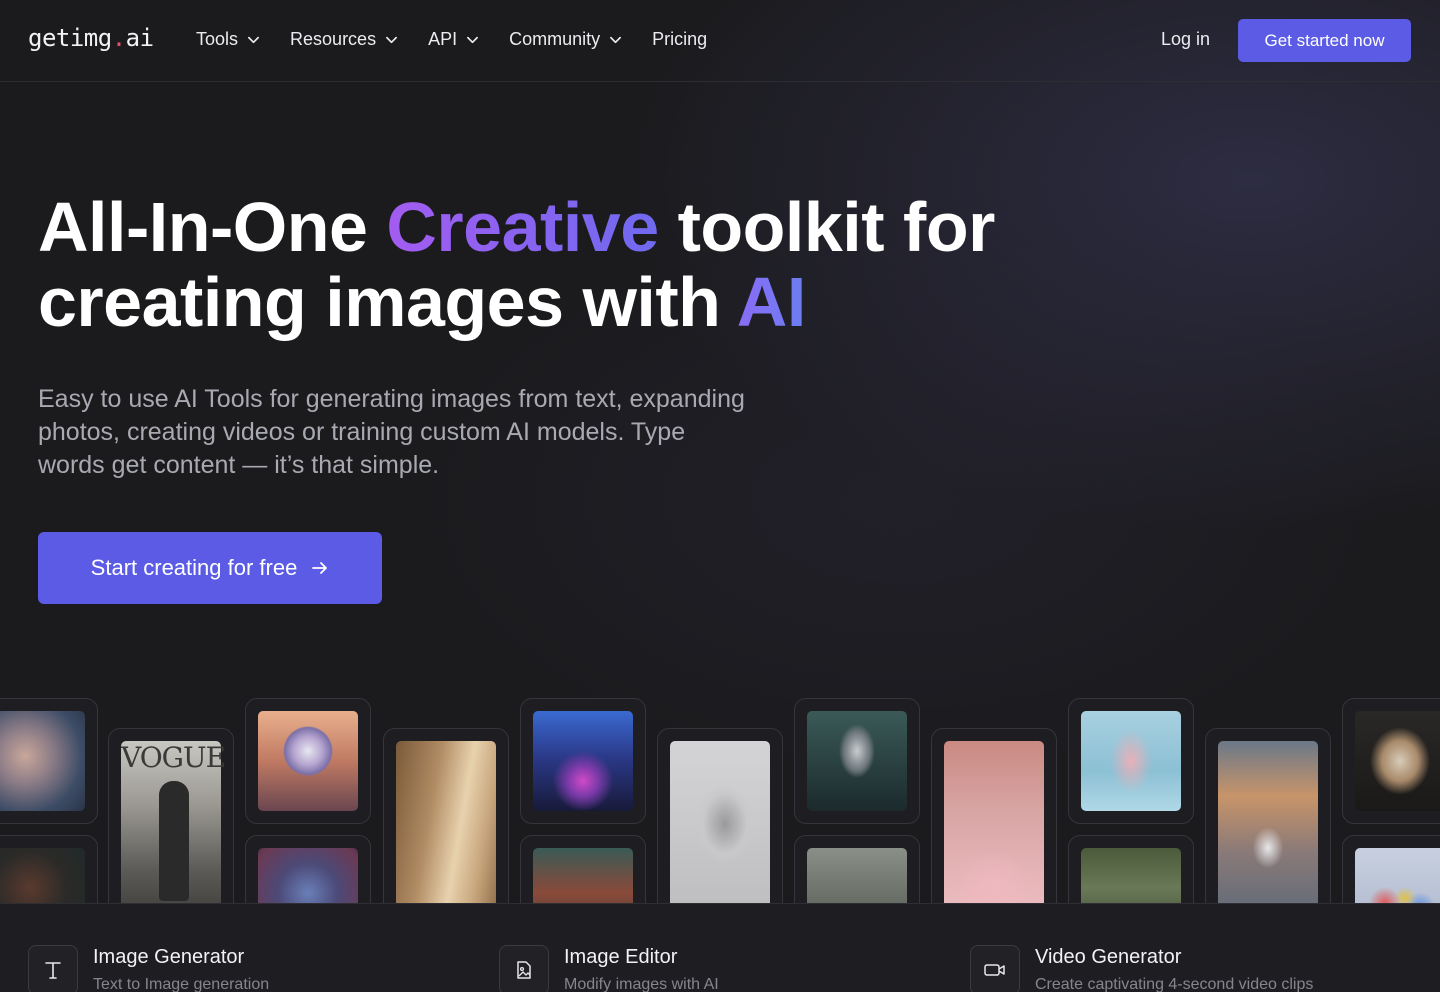 The image size is (1440, 992). Describe the element at coordinates (387, 302) in the screenshot. I see `headline-text: creating images with` at that location.